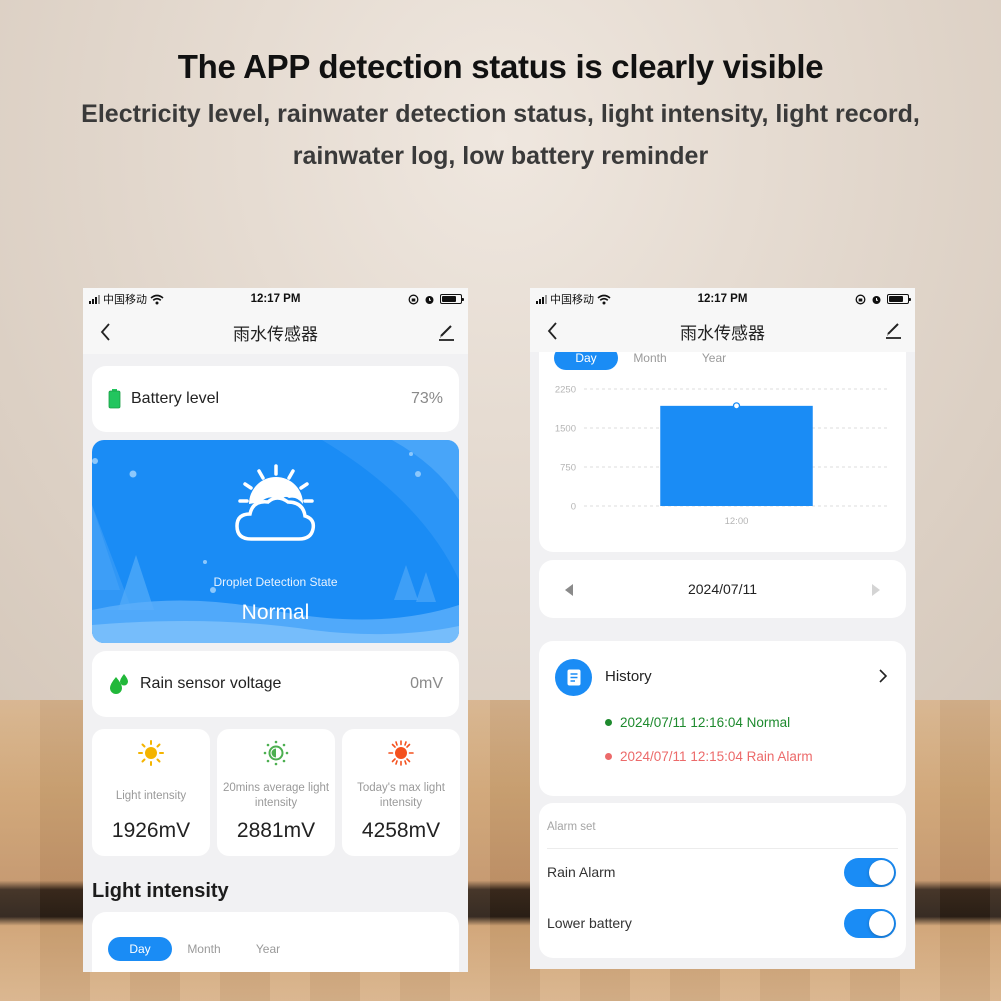 The width and height of the screenshot is (1001, 1001). Describe the element at coordinates (737, 521) in the screenshot. I see `x-tick-label: 12:00` at that location.